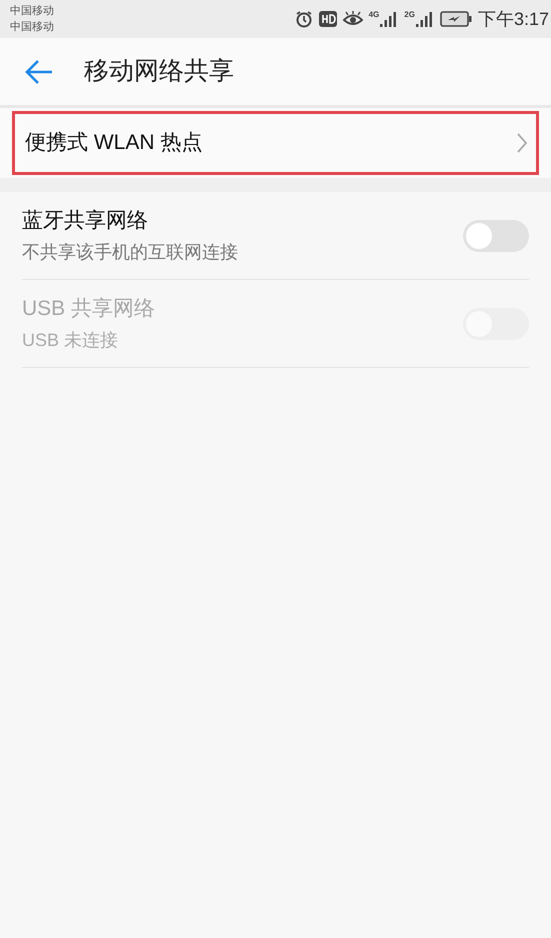  I want to click on hd-icon, so click(327, 19).